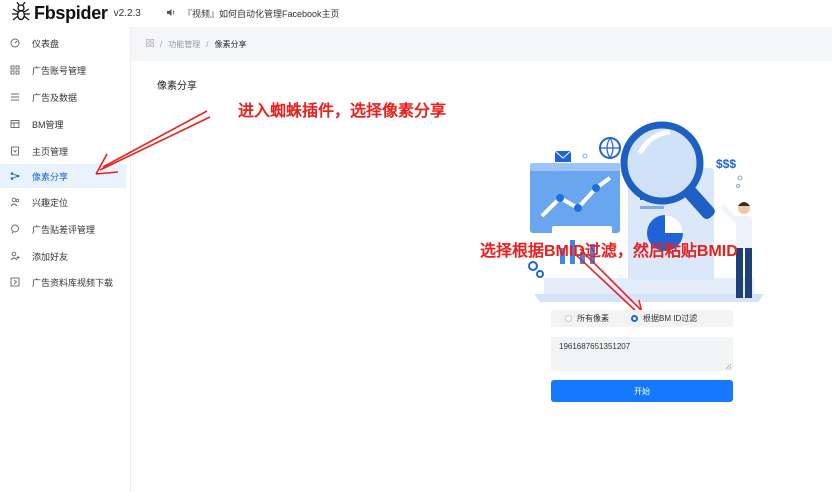 This screenshot has width=832, height=492. I want to click on pixel-filter-radio-group: 所有像素 根据BM ID过滤, so click(642, 318).